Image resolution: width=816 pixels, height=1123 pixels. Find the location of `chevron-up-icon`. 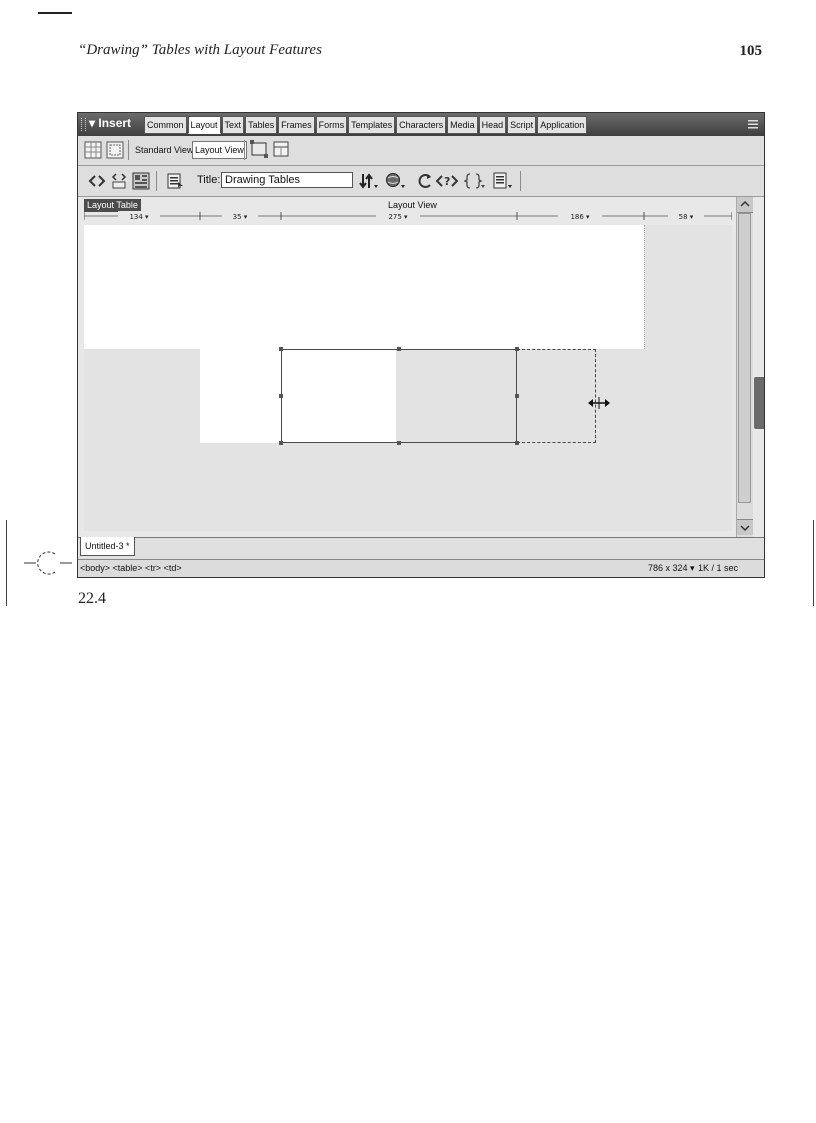

chevron-up-icon is located at coordinates (745, 203).